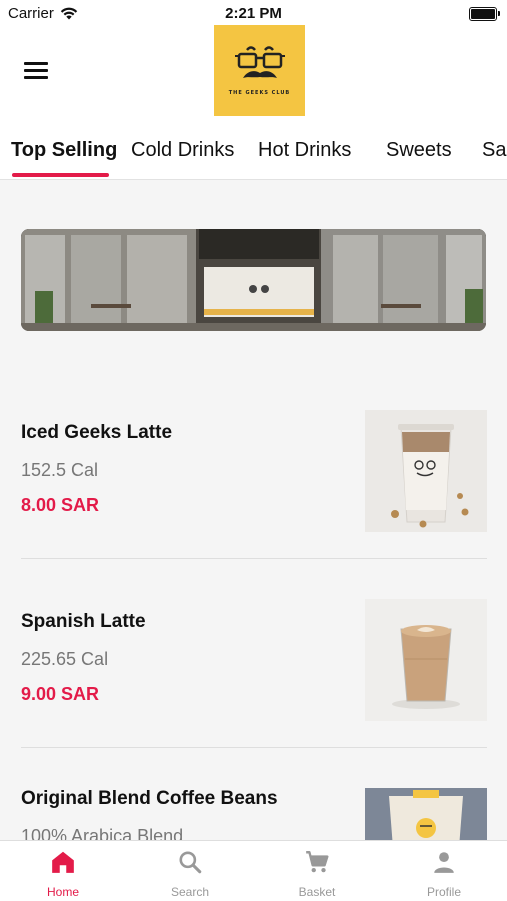  I want to click on nav-profile: Profile, so click(444, 871).